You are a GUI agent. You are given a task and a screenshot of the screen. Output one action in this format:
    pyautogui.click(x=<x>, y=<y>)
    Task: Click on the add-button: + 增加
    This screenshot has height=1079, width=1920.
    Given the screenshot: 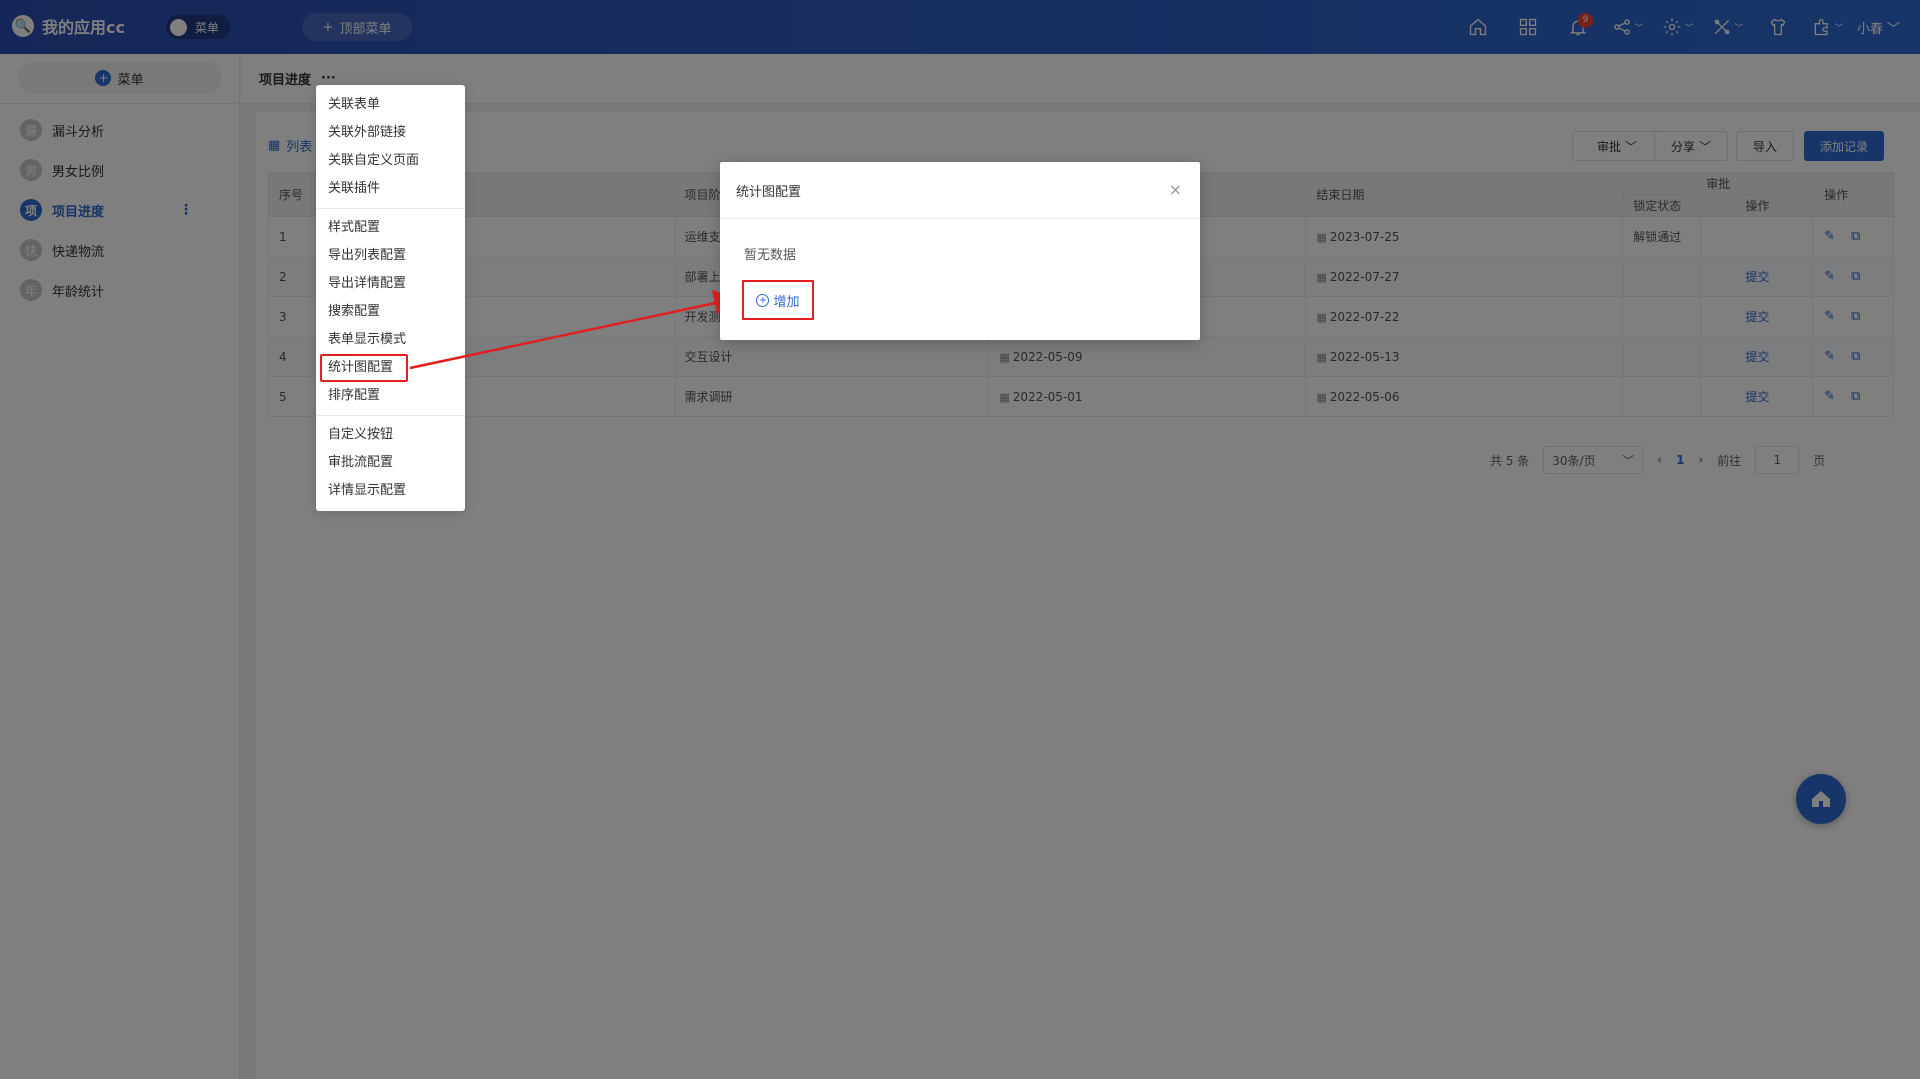 What is the action you would take?
    pyautogui.click(x=778, y=300)
    